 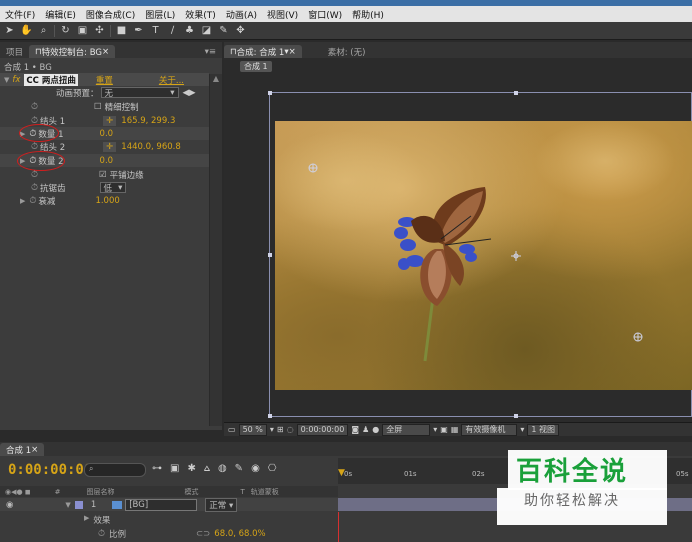 What do you see at coordinates (14, 51) in the screenshot?
I see `tab-project: 项目` at bounding box center [14, 51].